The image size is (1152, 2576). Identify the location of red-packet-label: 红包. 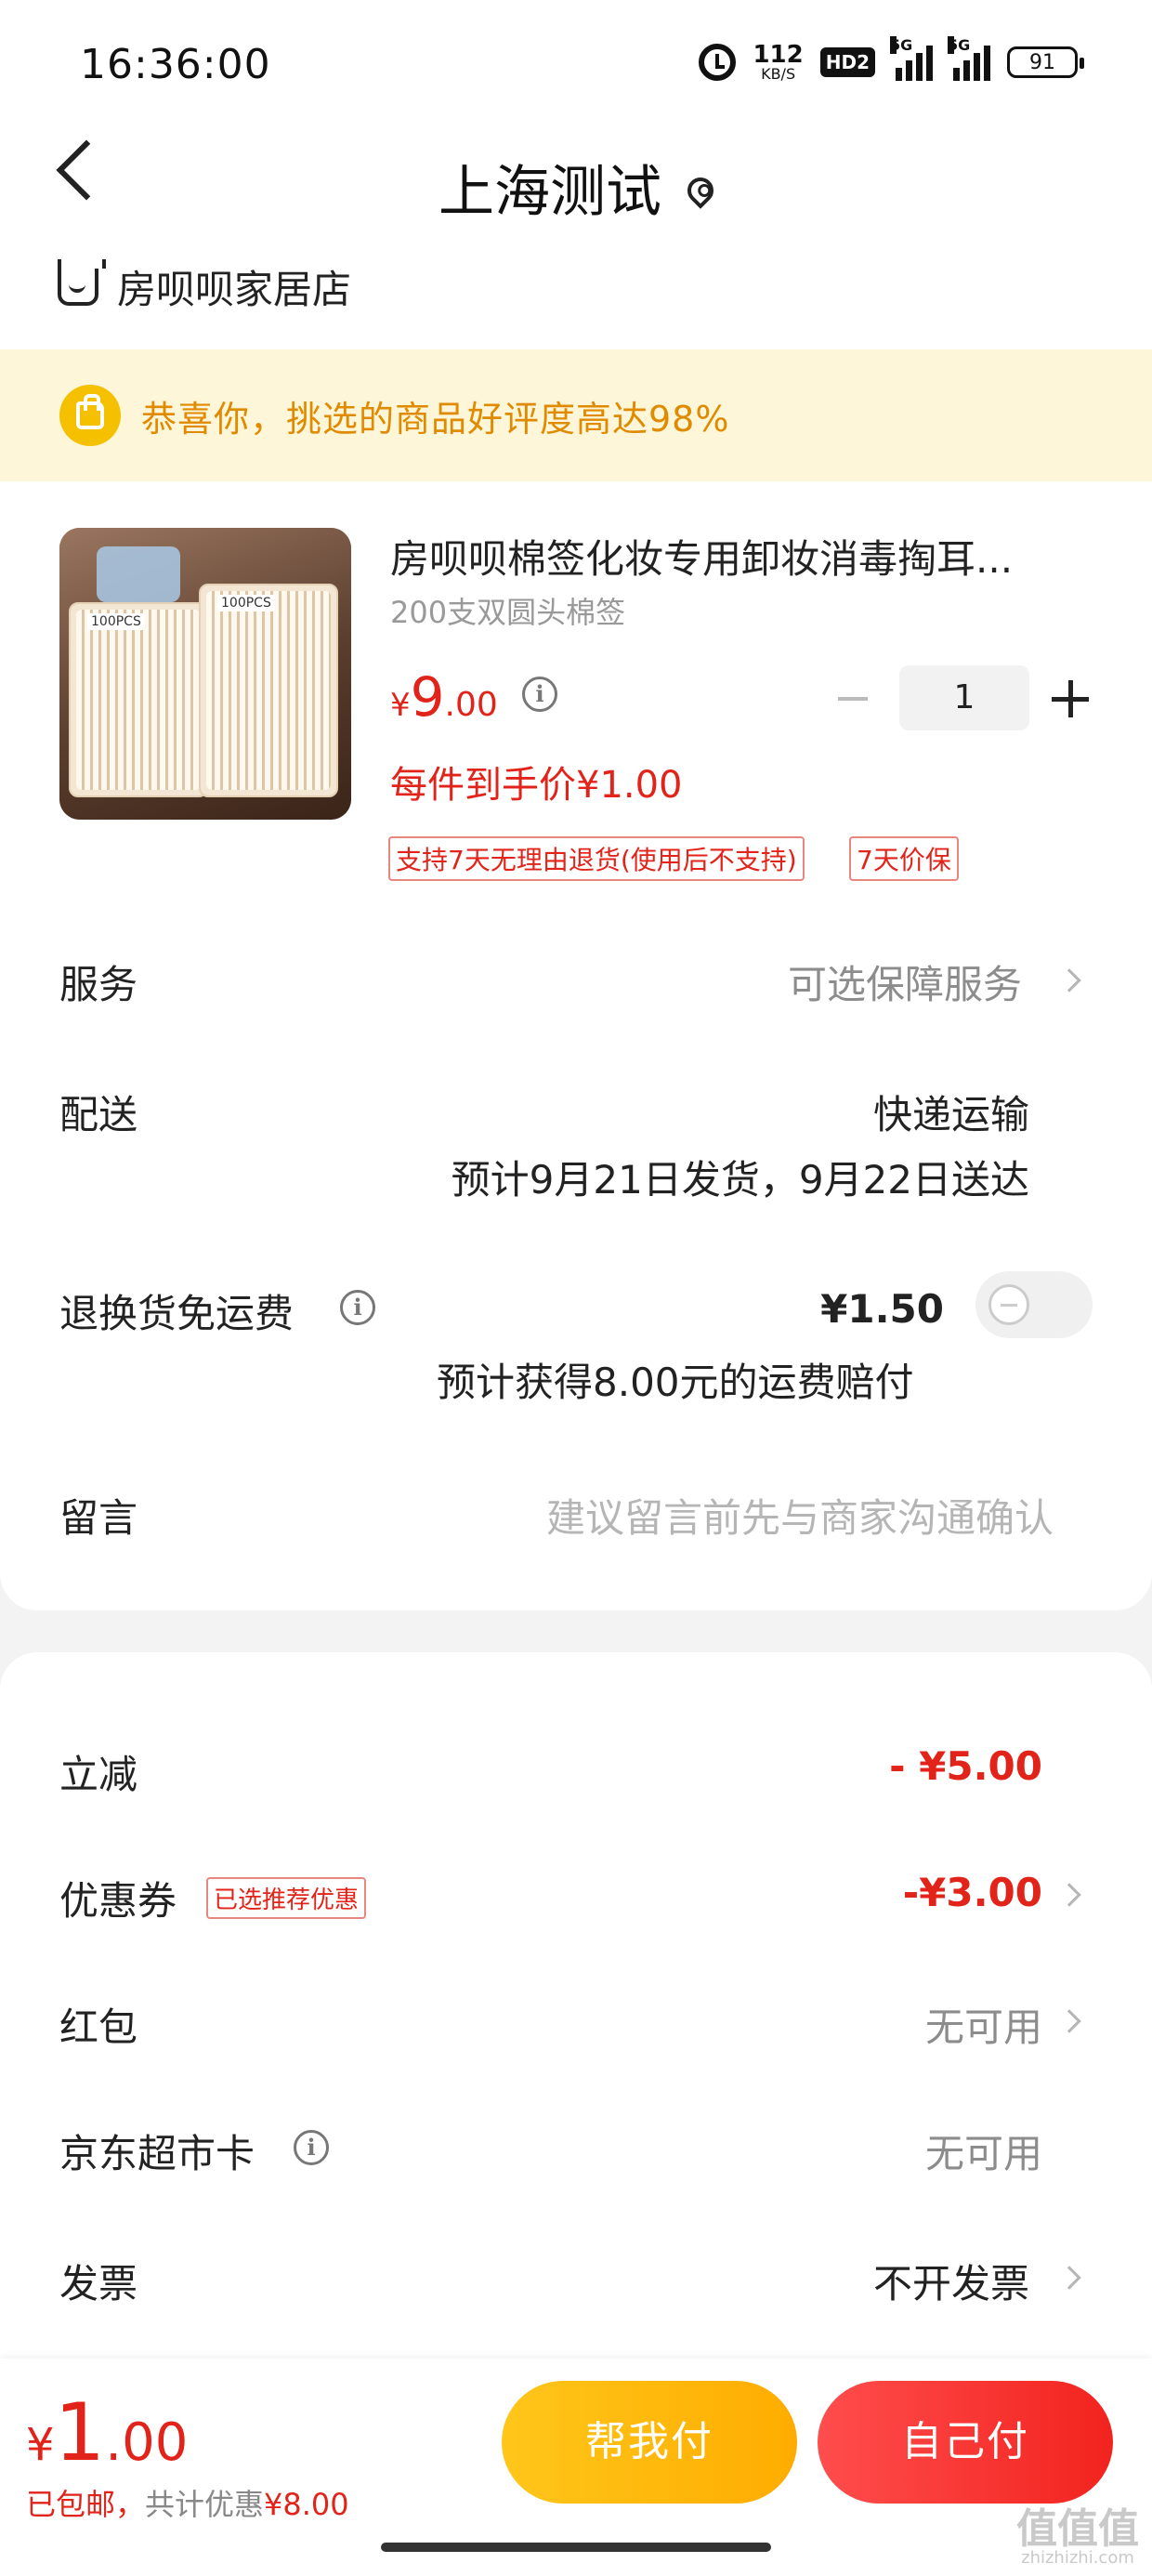
(98, 2027).